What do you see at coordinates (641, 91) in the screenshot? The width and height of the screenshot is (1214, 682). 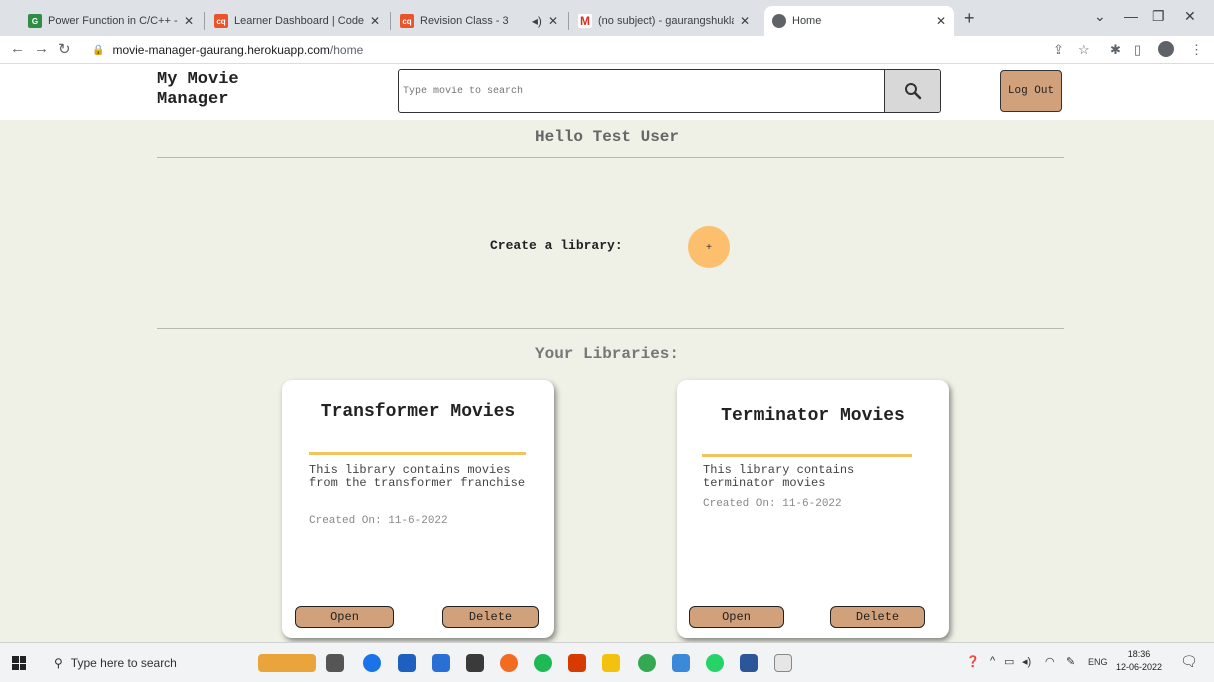 I see `movie-search-input` at bounding box center [641, 91].